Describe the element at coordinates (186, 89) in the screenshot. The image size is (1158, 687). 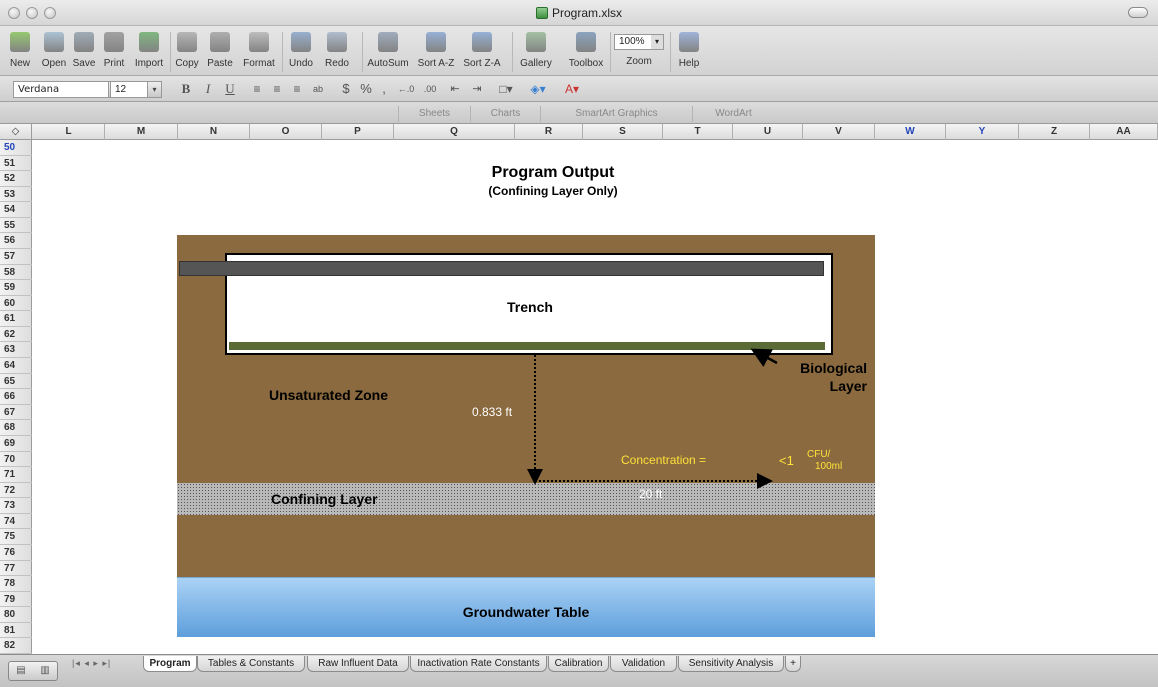
I see `bold-button: B` at that location.